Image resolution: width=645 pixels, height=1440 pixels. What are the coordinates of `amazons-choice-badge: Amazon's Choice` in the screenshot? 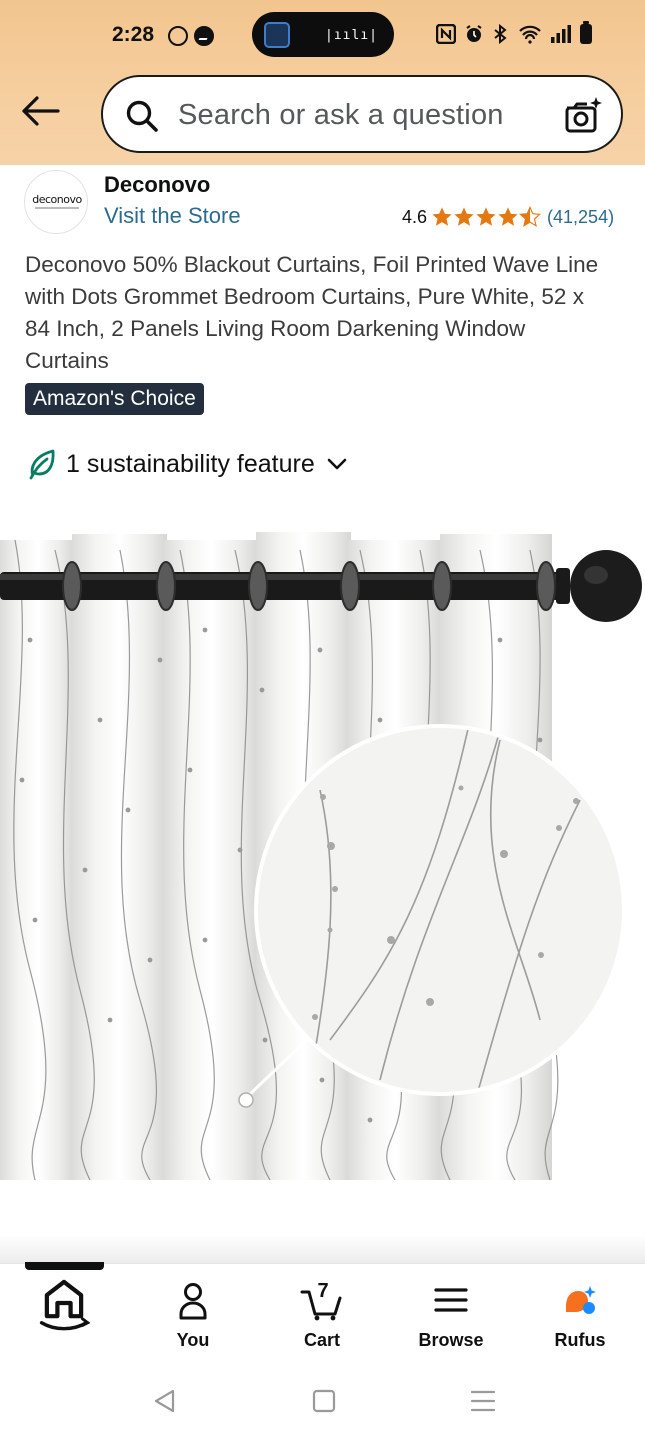 It's located at (114, 399).